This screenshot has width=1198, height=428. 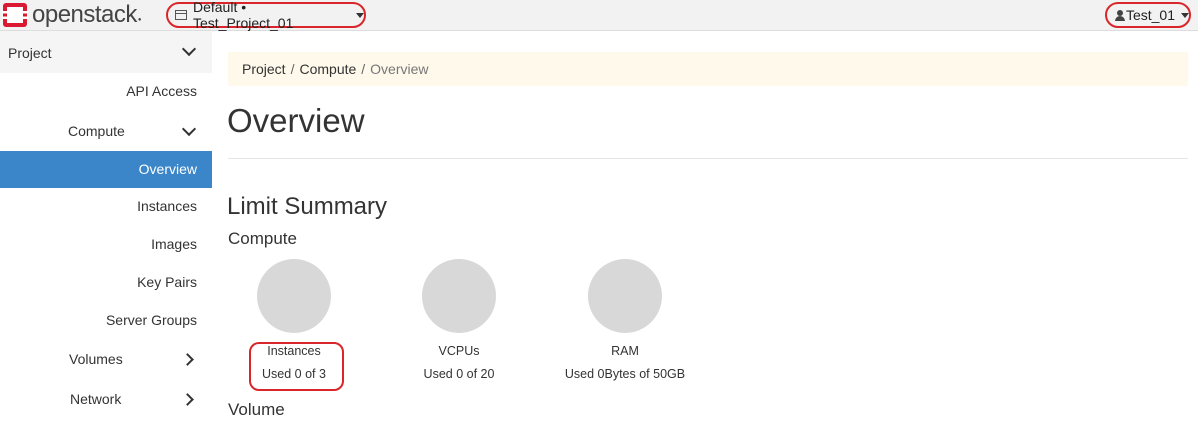 What do you see at coordinates (84, 14) in the screenshot?
I see `brand-name: openstack` at bounding box center [84, 14].